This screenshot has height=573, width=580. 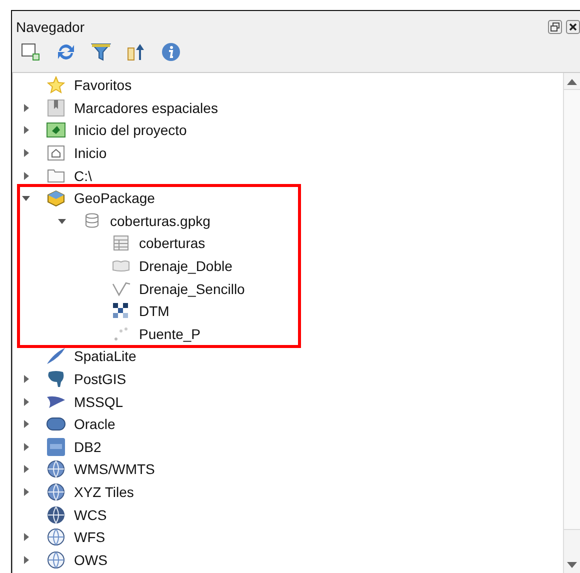 What do you see at coordinates (160, 220) in the screenshot?
I see `tree-item: coberturas.gpkg` at bounding box center [160, 220].